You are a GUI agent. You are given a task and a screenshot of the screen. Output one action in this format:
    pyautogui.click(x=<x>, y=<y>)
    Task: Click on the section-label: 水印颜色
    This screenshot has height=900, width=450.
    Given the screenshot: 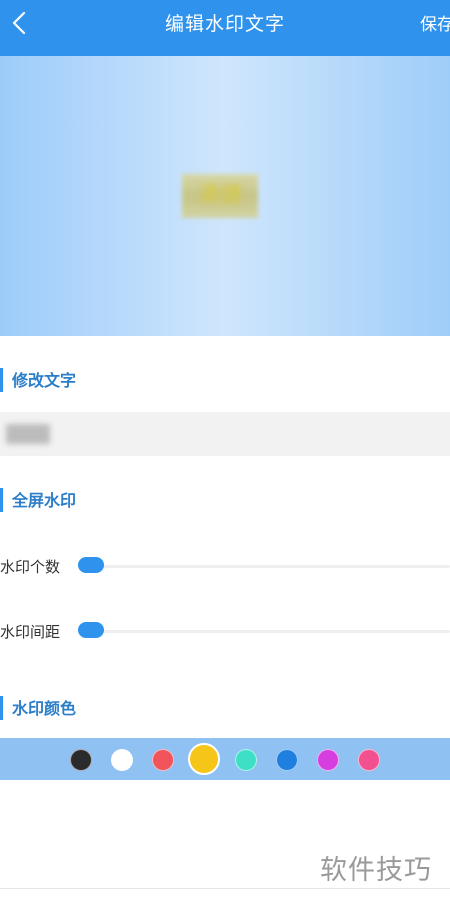 What is the action you would take?
    pyautogui.click(x=44, y=708)
    